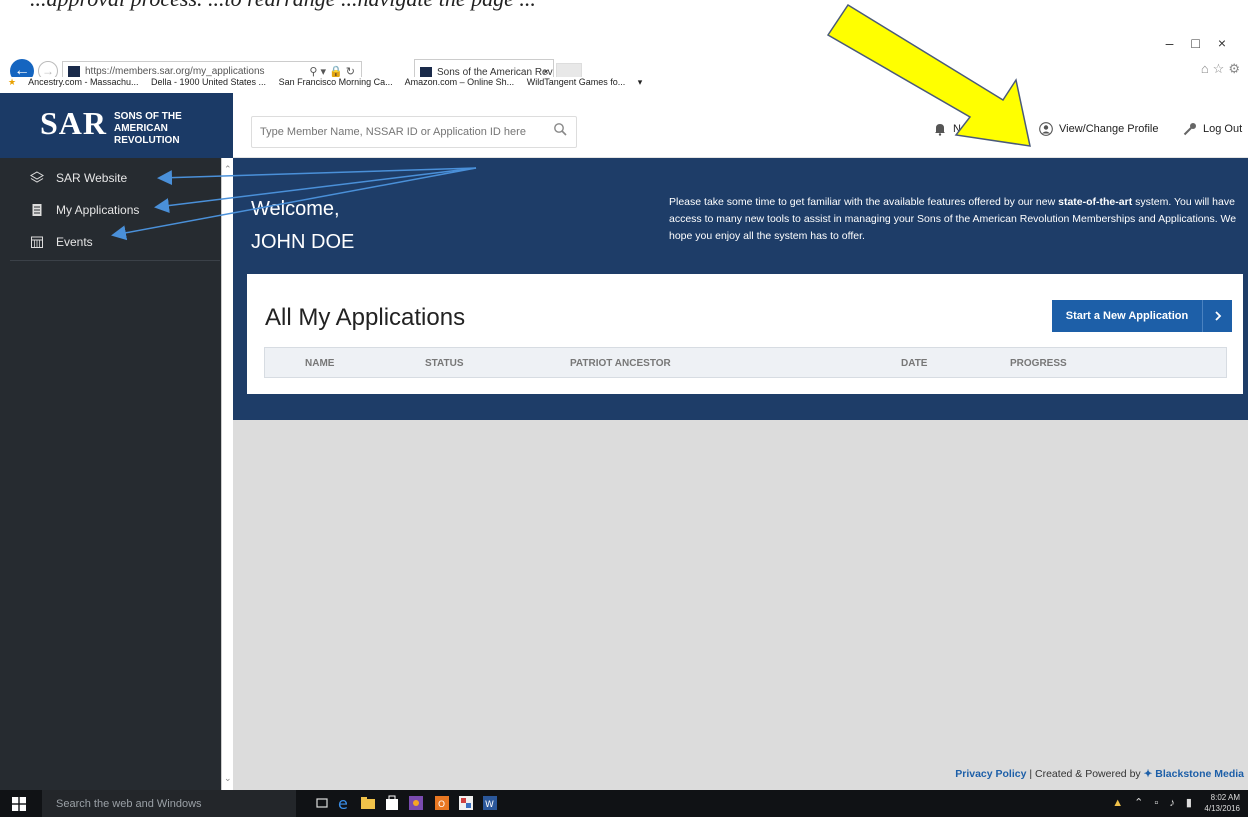 The height and width of the screenshot is (817, 1248). What do you see at coordinates (322, 803) in the screenshot?
I see `task-view-icon` at bounding box center [322, 803].